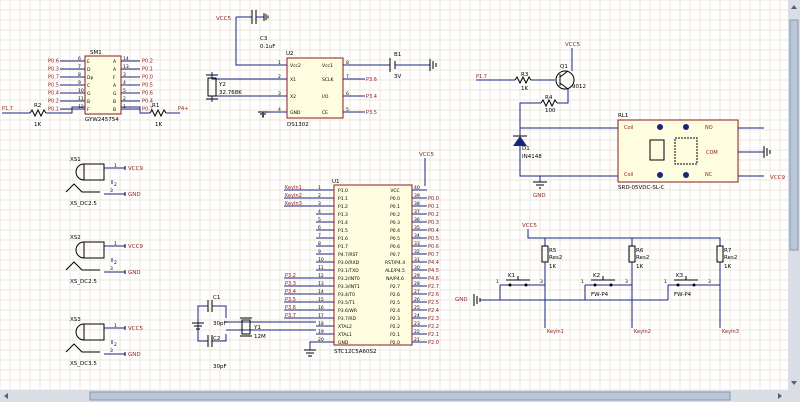 The width and height of the screenshot is (800, 402). What do you see at coordinates (290, 308) in the screenshot?
I see `u1-net-left: P3.6` at bounding box center [290, 308].